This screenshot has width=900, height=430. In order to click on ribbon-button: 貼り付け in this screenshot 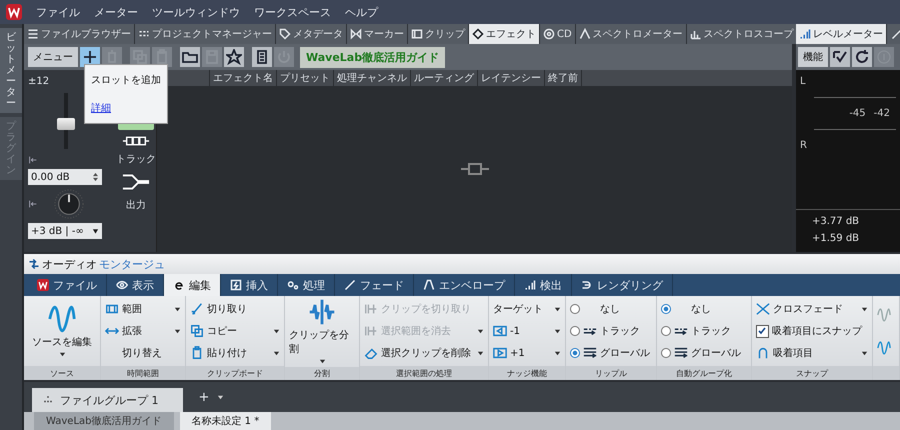, I will do `click(235, 353)`.